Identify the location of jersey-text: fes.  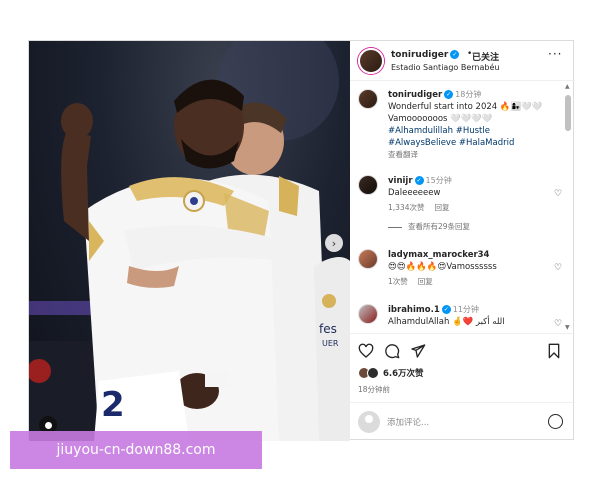
(328, 329).